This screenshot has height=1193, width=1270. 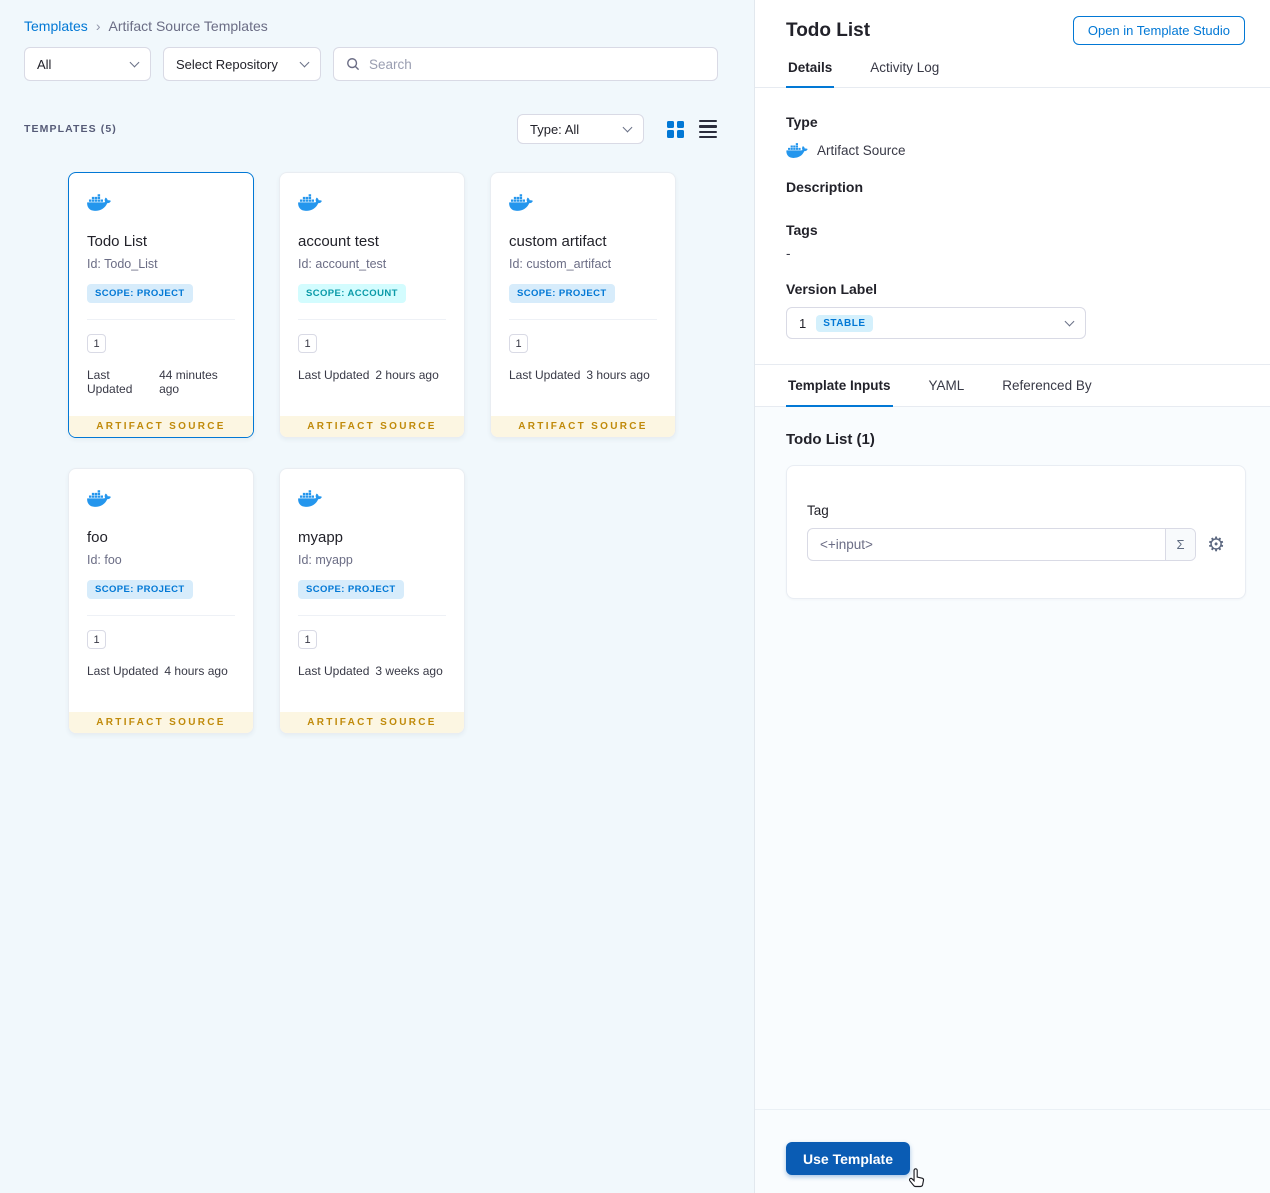 I want to click on tab-yaml: YAML, so click(x=947, y=385).